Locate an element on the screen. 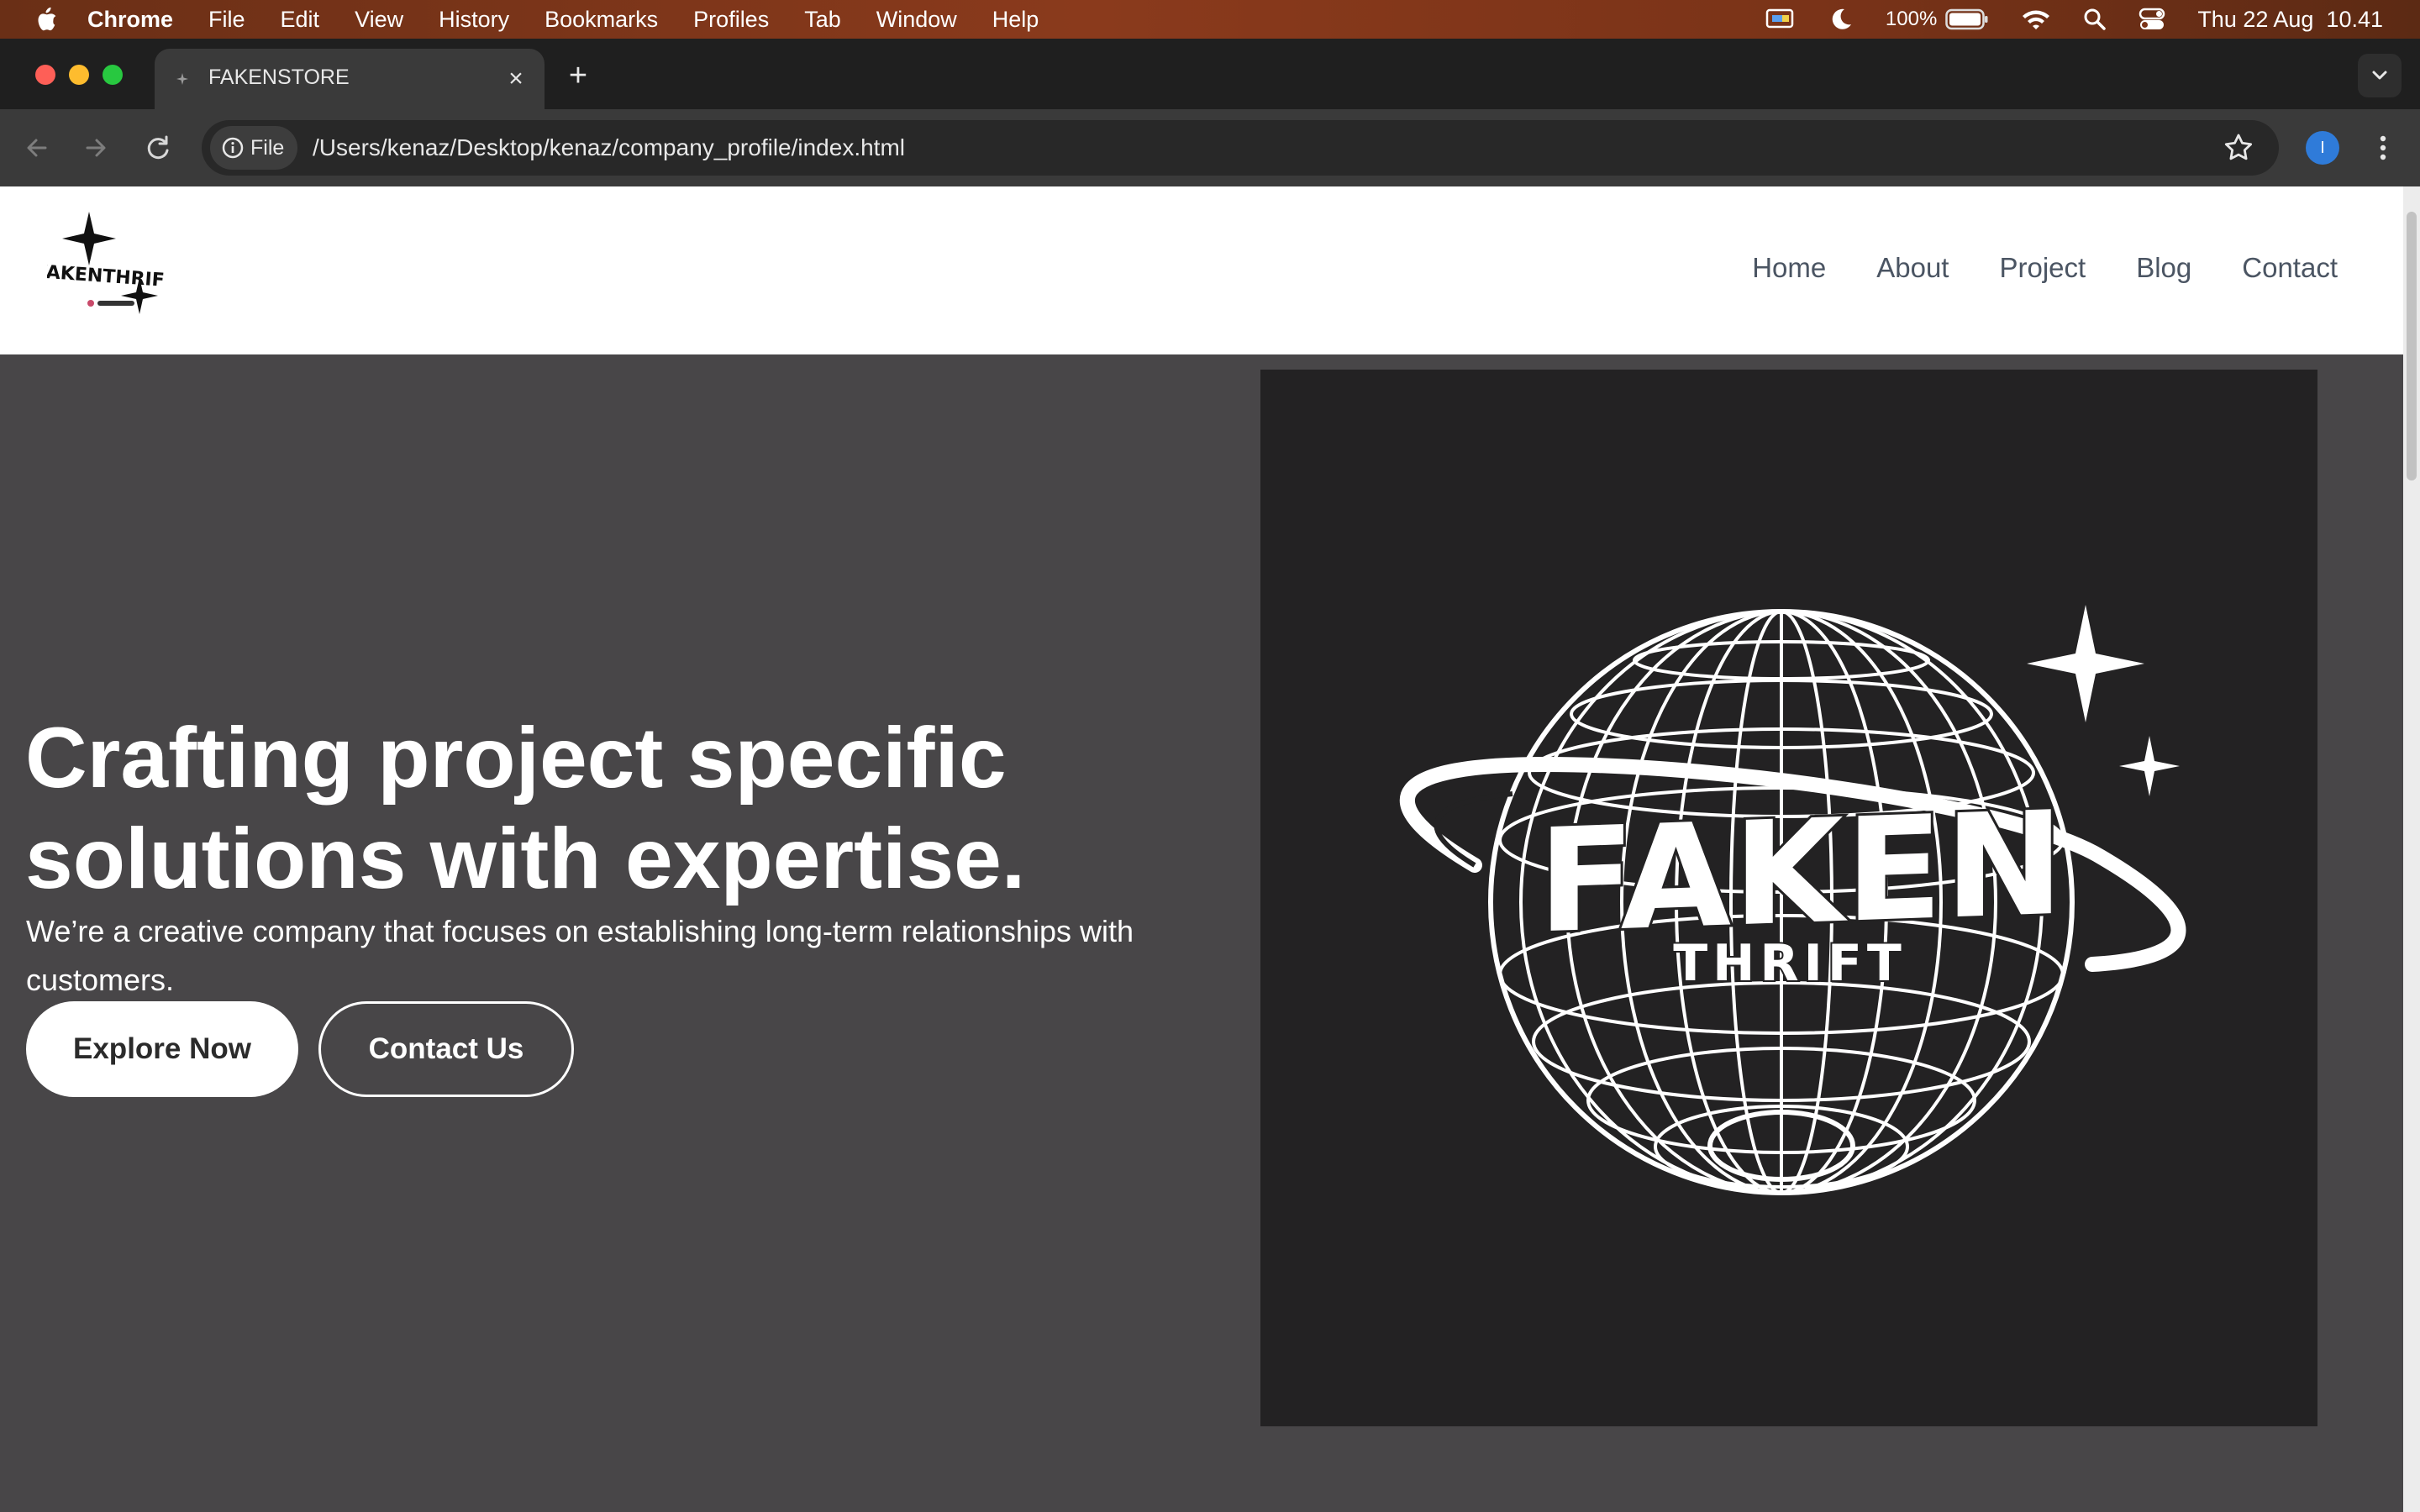 This screenshot has height=1512, width=2420. tab-favicon-icon is located at coordinates (182, 79).